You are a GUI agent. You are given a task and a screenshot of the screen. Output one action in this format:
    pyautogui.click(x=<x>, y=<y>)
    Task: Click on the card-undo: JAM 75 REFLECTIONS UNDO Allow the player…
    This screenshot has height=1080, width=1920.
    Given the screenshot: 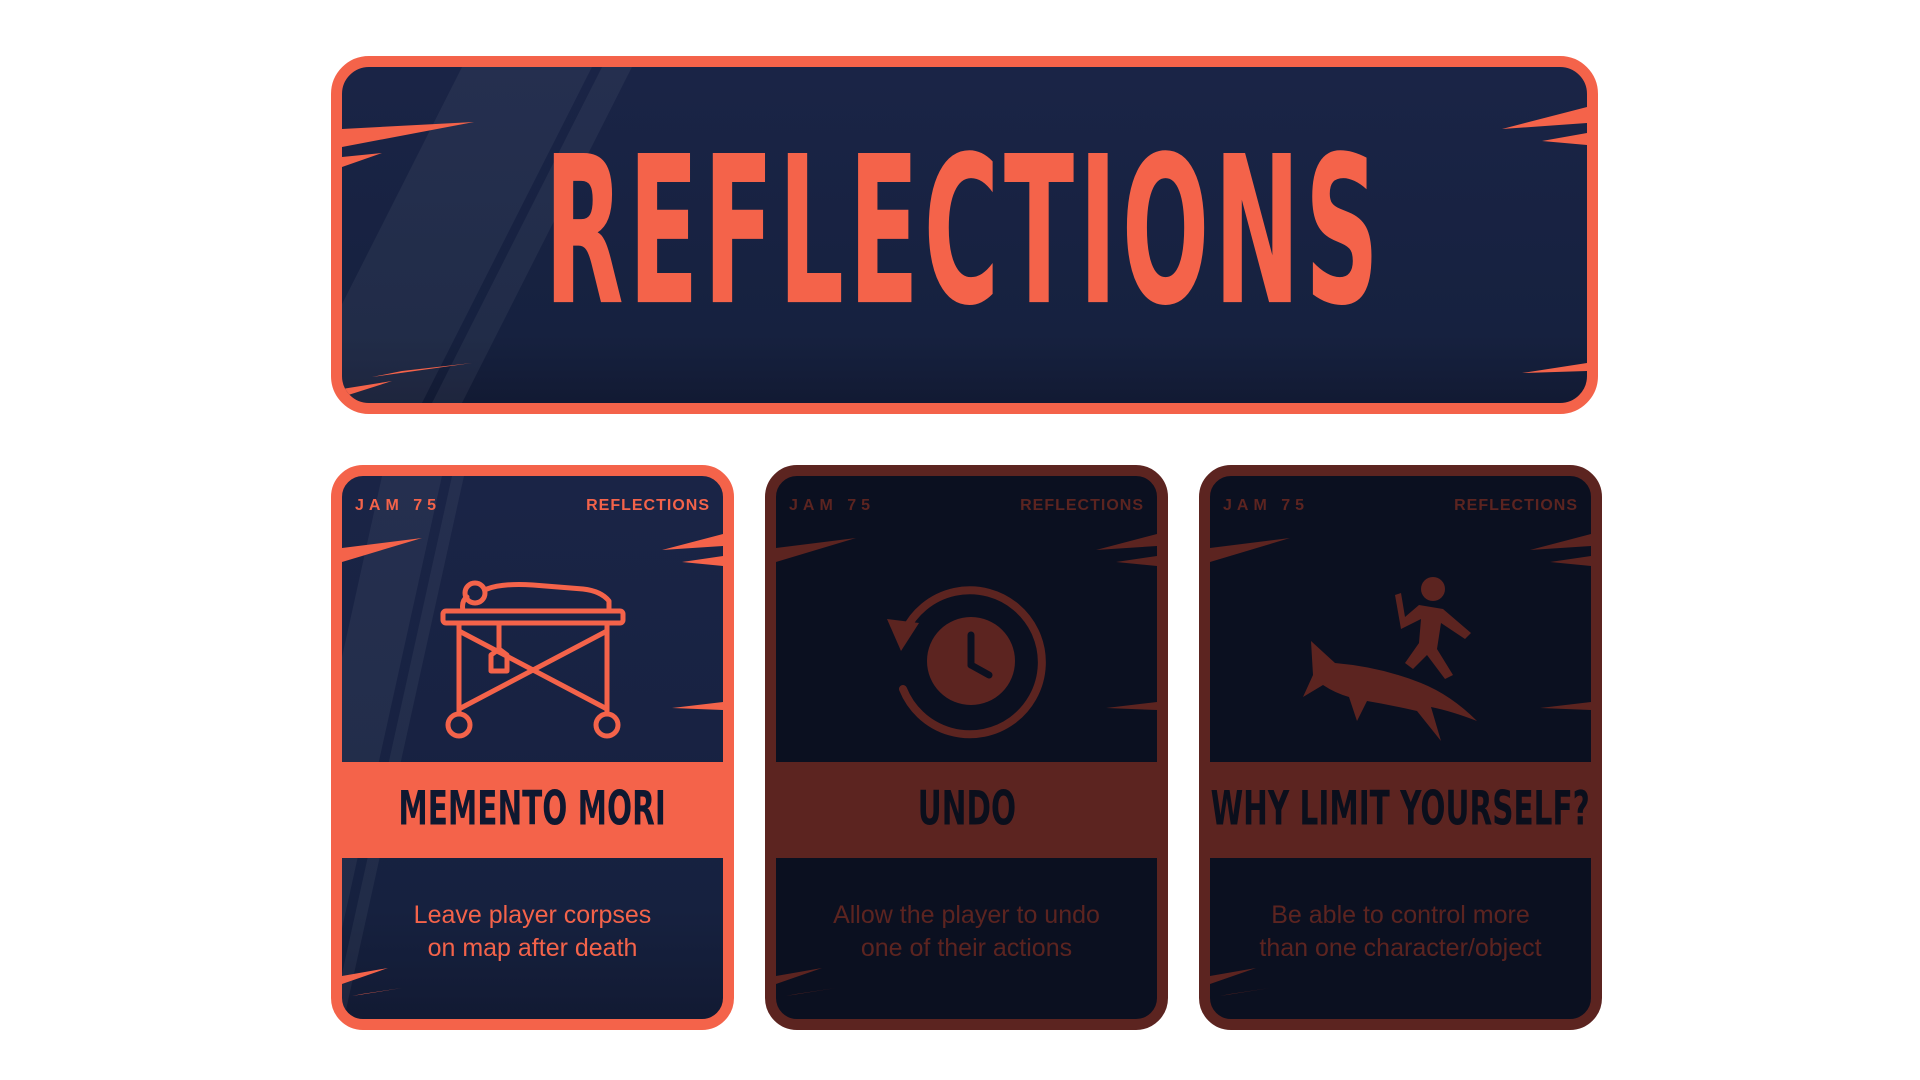 What is the action you would take?
    pyautogui.click(x=966, y=747)
    